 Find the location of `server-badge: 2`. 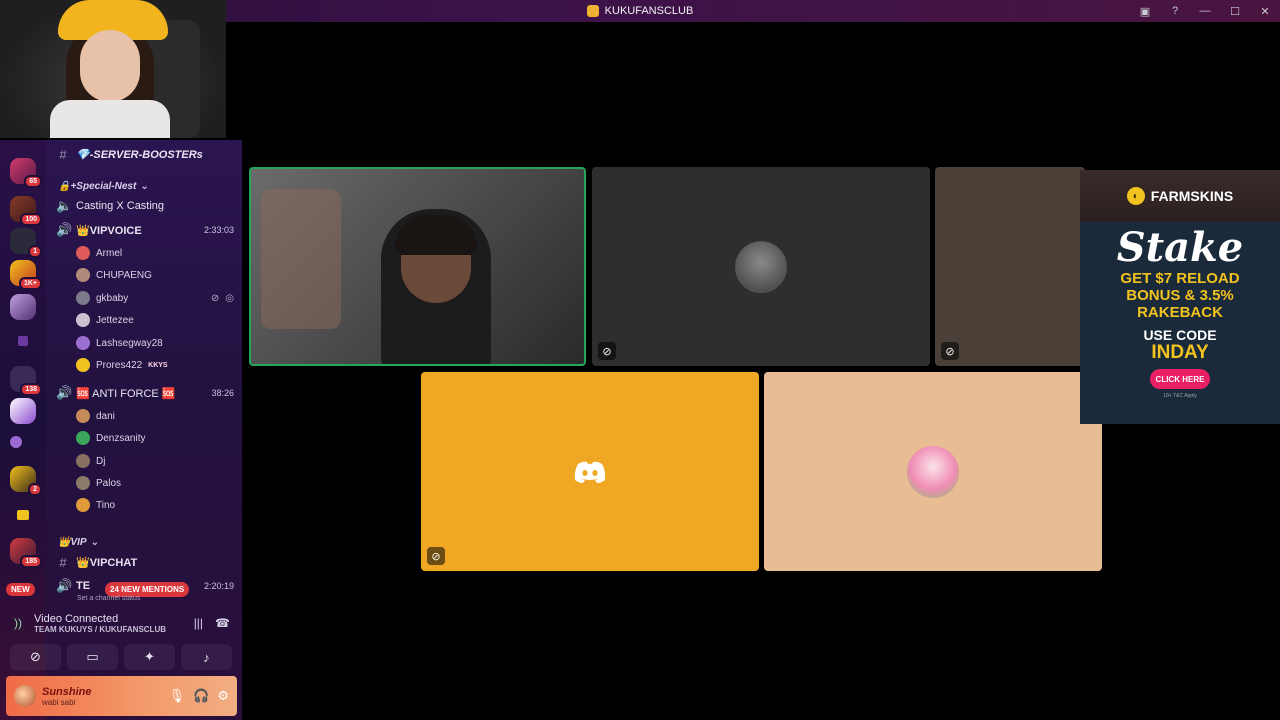

server-badge: 2 is located at coordinates (35, 489).